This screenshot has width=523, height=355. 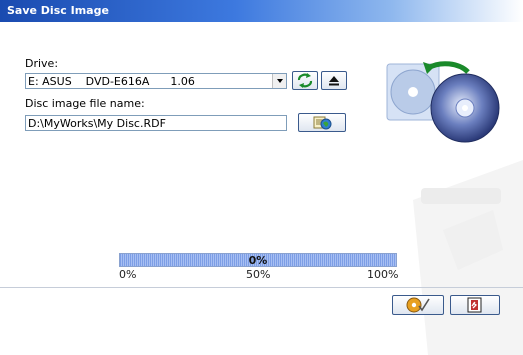 I want to click on eject-icon, so click(x=334, y=81).